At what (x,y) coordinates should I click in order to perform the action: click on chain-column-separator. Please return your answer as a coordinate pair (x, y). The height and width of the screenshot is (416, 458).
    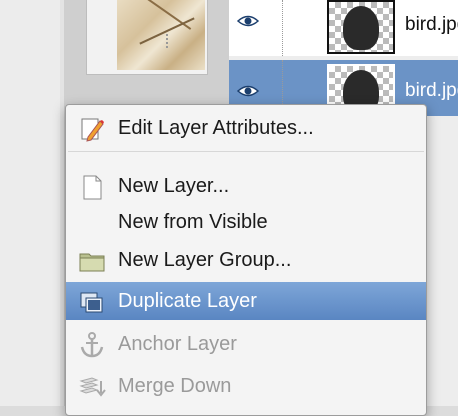
    Looking at the image, I should click on (282, 28).